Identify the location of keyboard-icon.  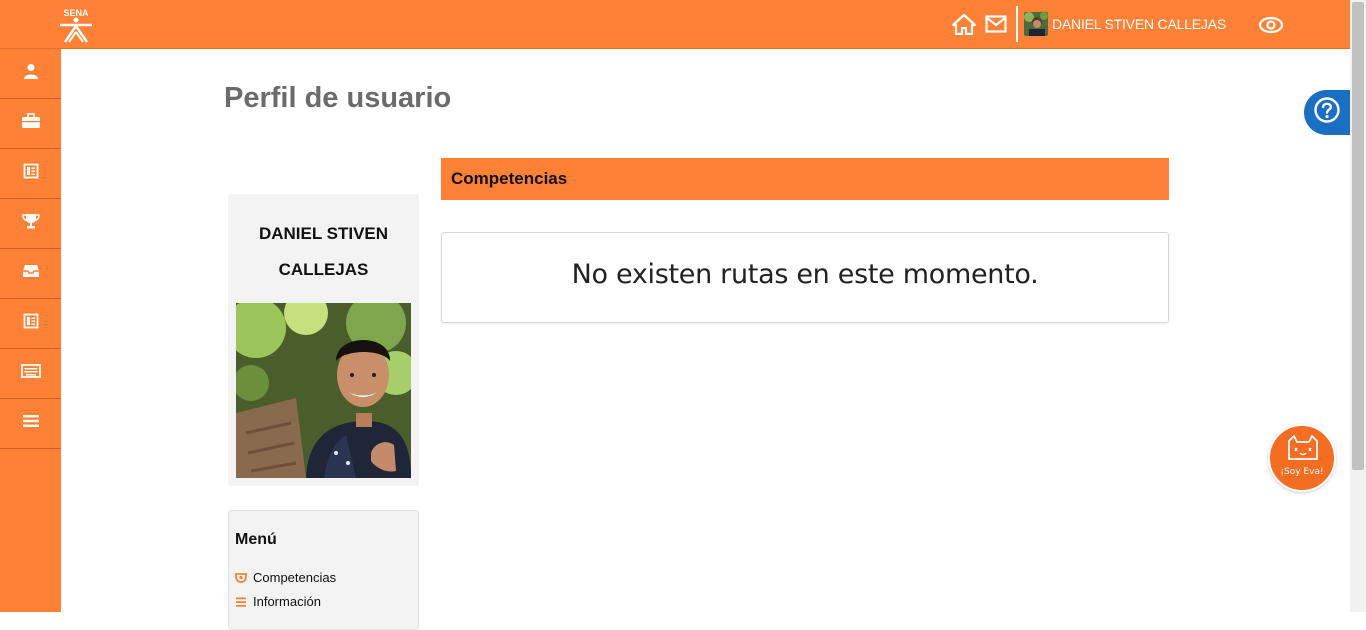
(30, 373).